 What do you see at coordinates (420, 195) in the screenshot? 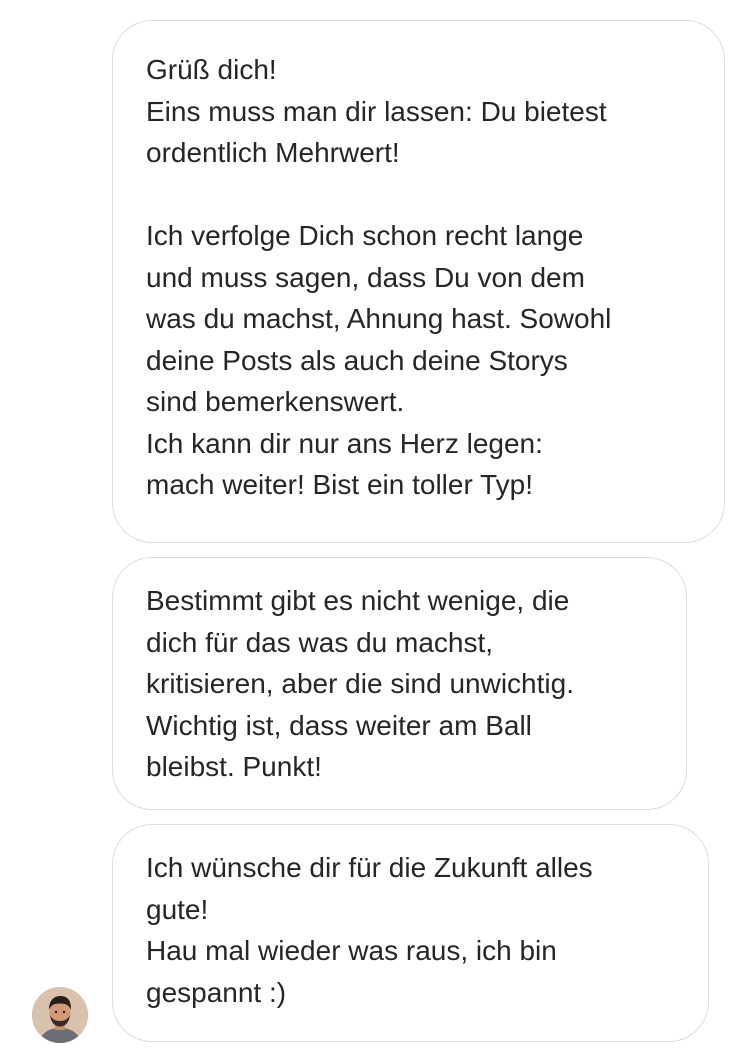
I see `message-line` at bounding box center [420, 195].